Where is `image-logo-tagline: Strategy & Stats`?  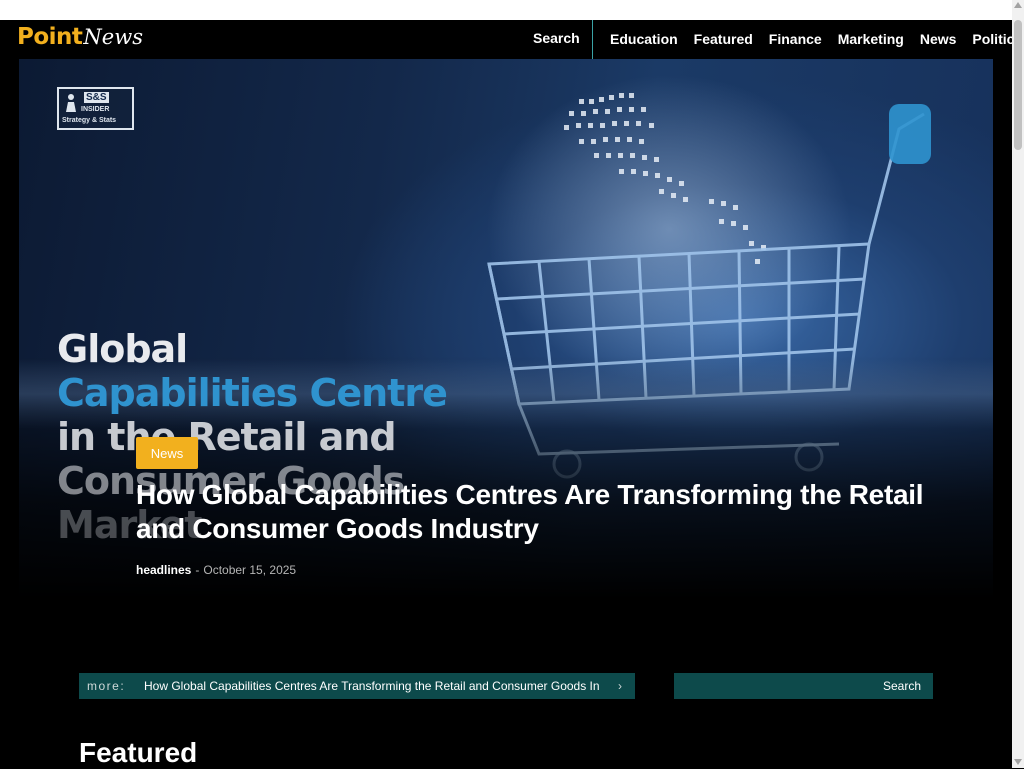 image-logo-tagline: Strategy & Stats is located at coordinates (89, 120).